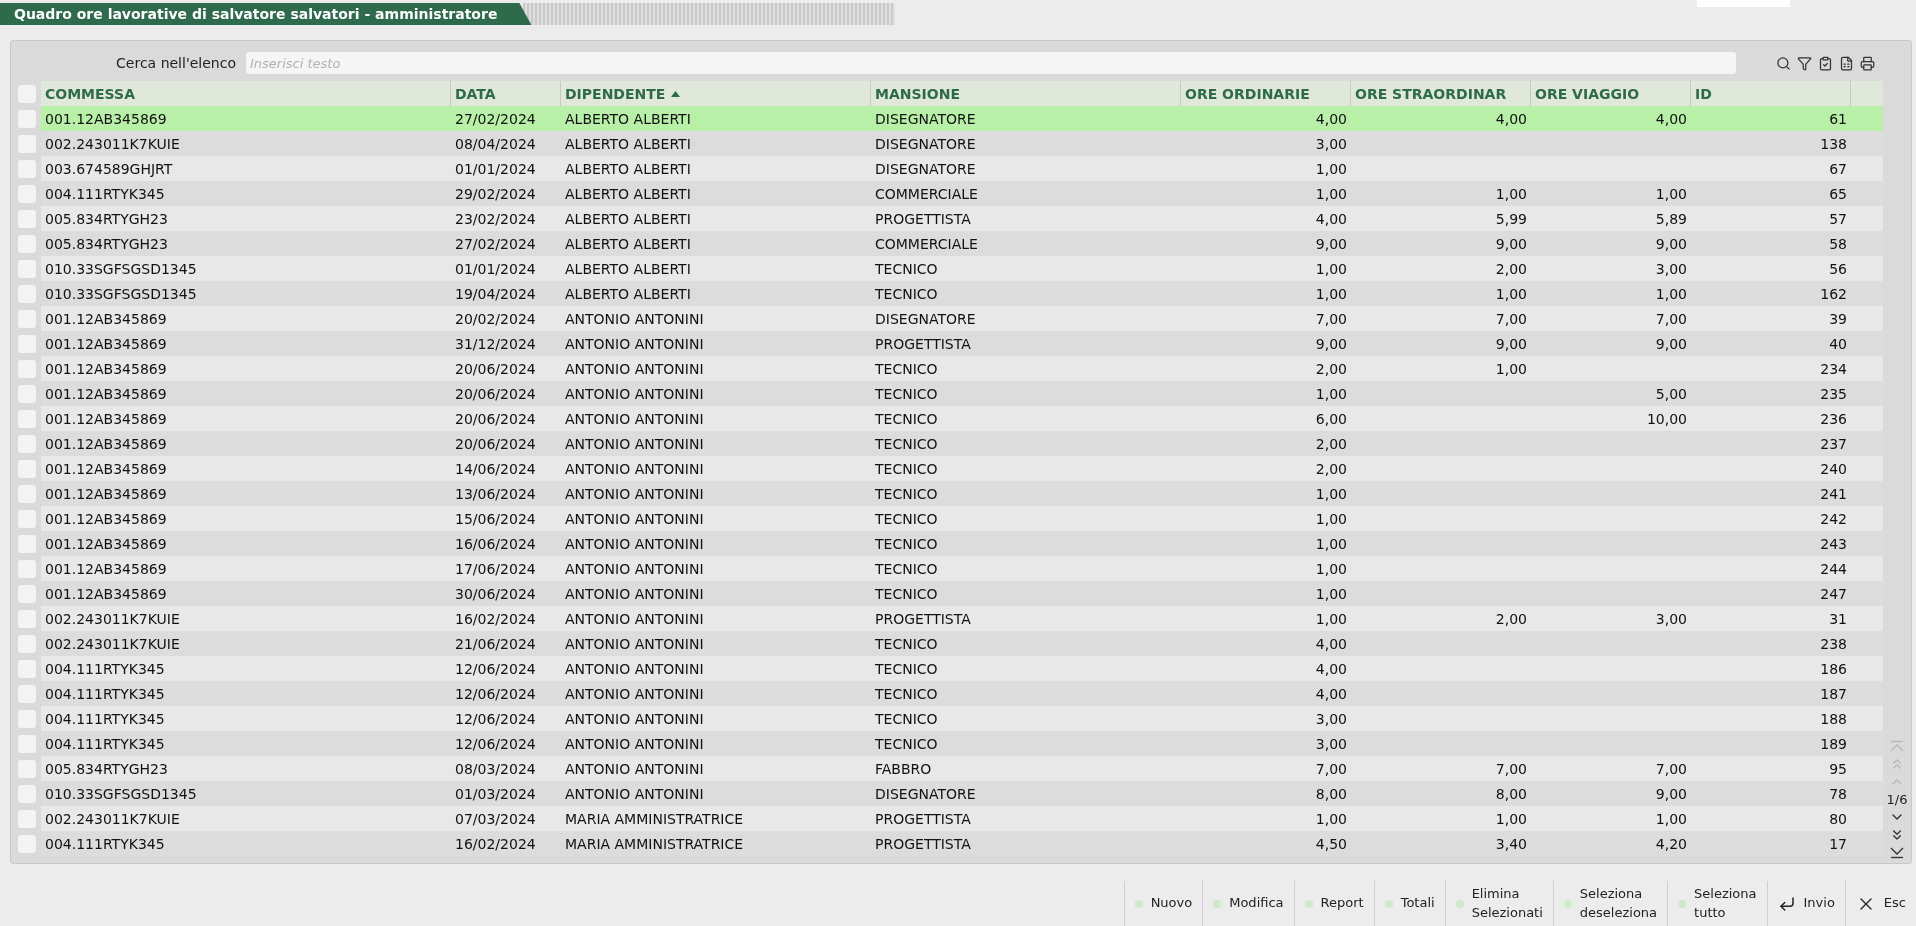 The width and height of the screenshot is (1916, 926). Describe the element at coordinates (962, 568) in the screenshot. I see `table-row: 001.12AB345869 17/06/2024 ANTONIO ANTONINI TECNICO 1,00 244` at that location.